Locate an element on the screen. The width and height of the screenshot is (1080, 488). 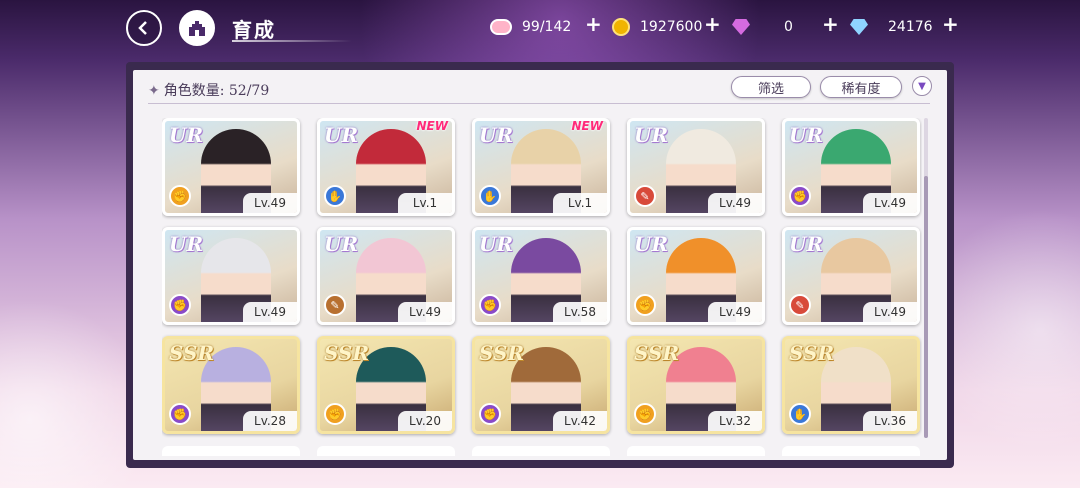
divider is located at coordinates (539, 103).